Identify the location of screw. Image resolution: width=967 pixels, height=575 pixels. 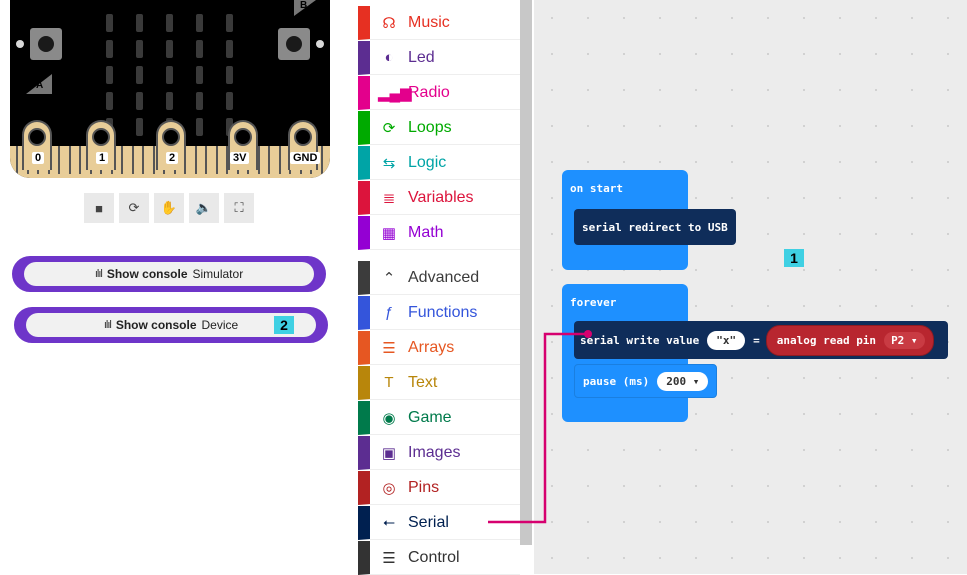
(20, 44).